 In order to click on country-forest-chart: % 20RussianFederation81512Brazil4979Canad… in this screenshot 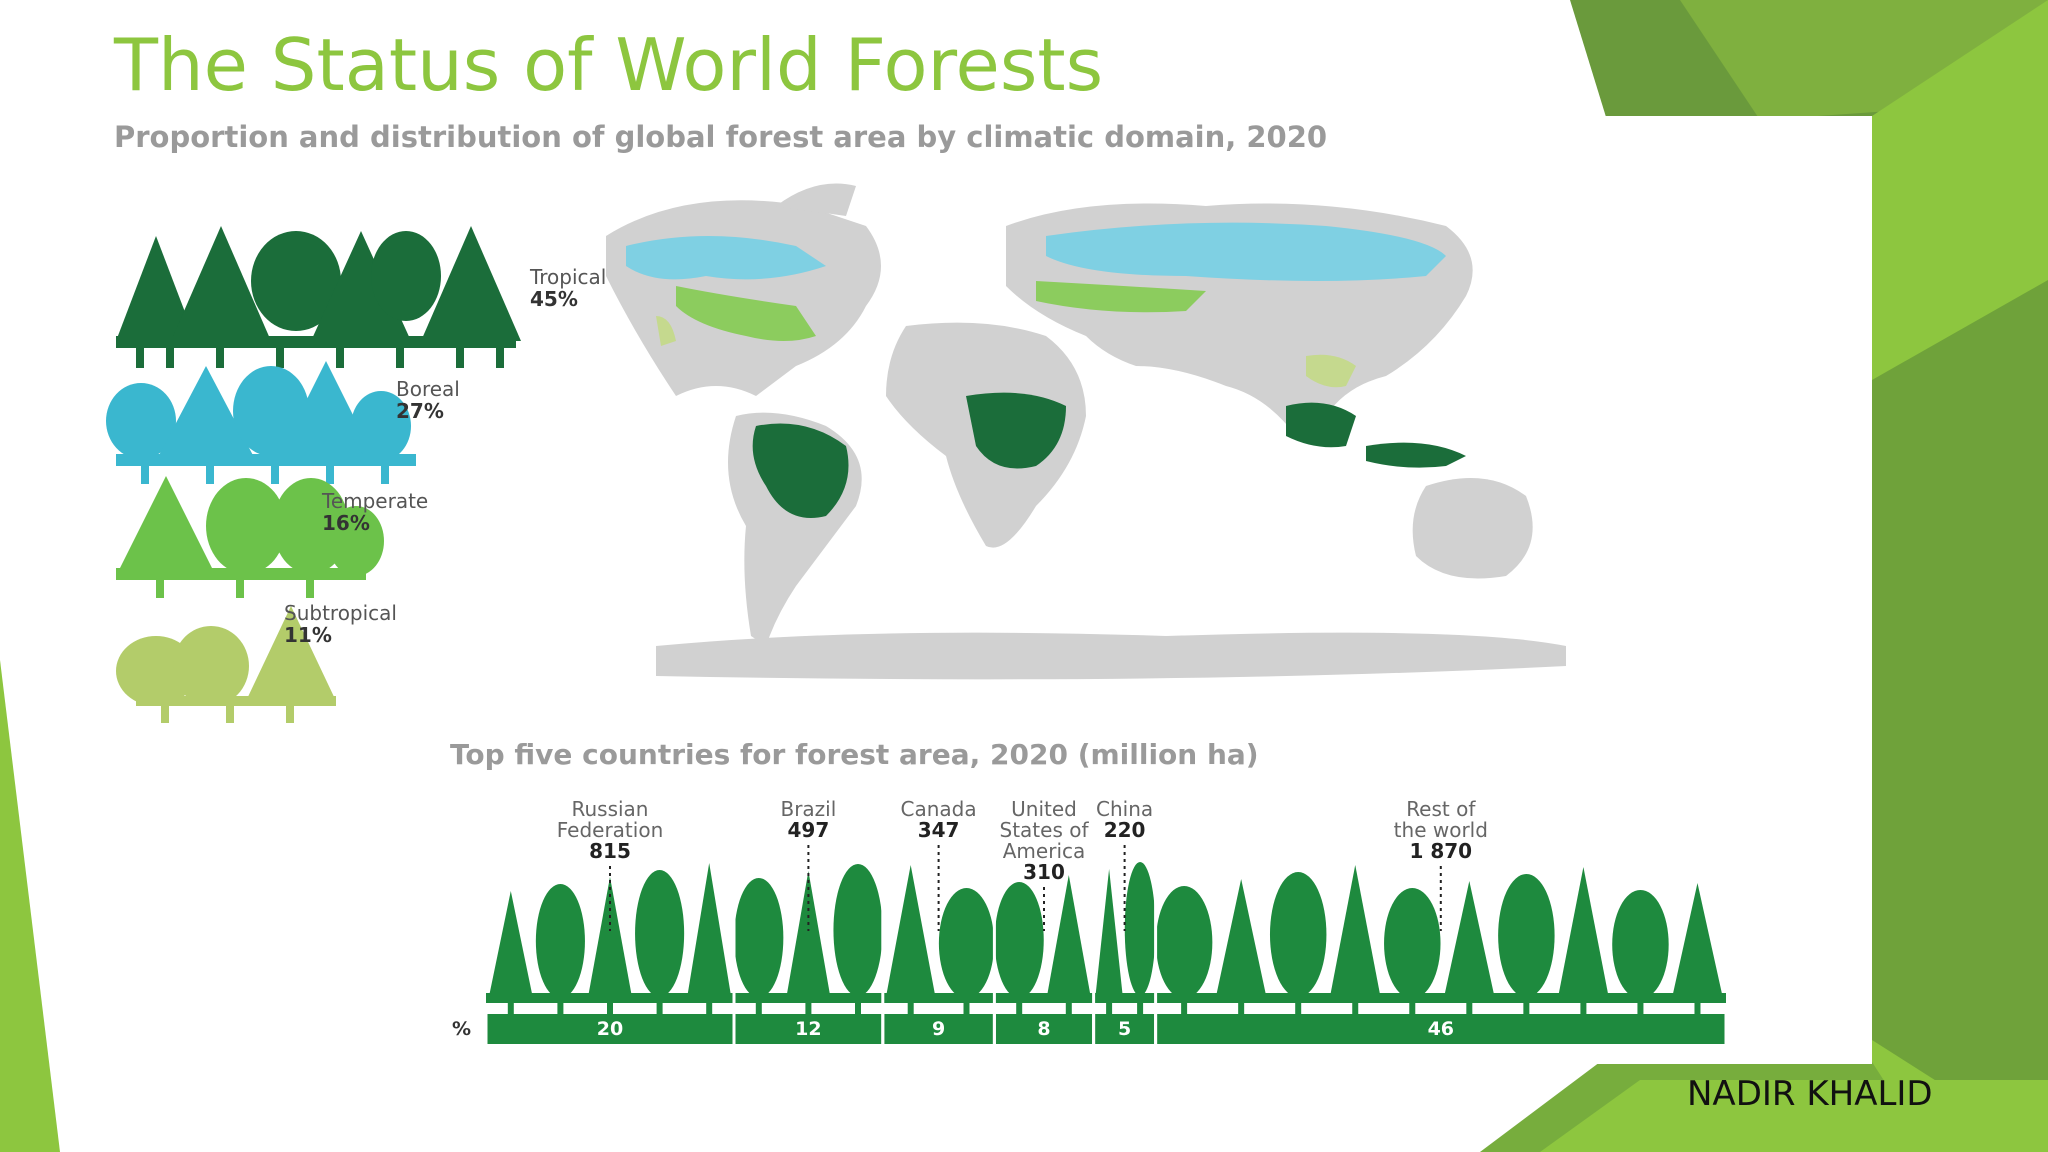, I will do `click(1089, 920)`.